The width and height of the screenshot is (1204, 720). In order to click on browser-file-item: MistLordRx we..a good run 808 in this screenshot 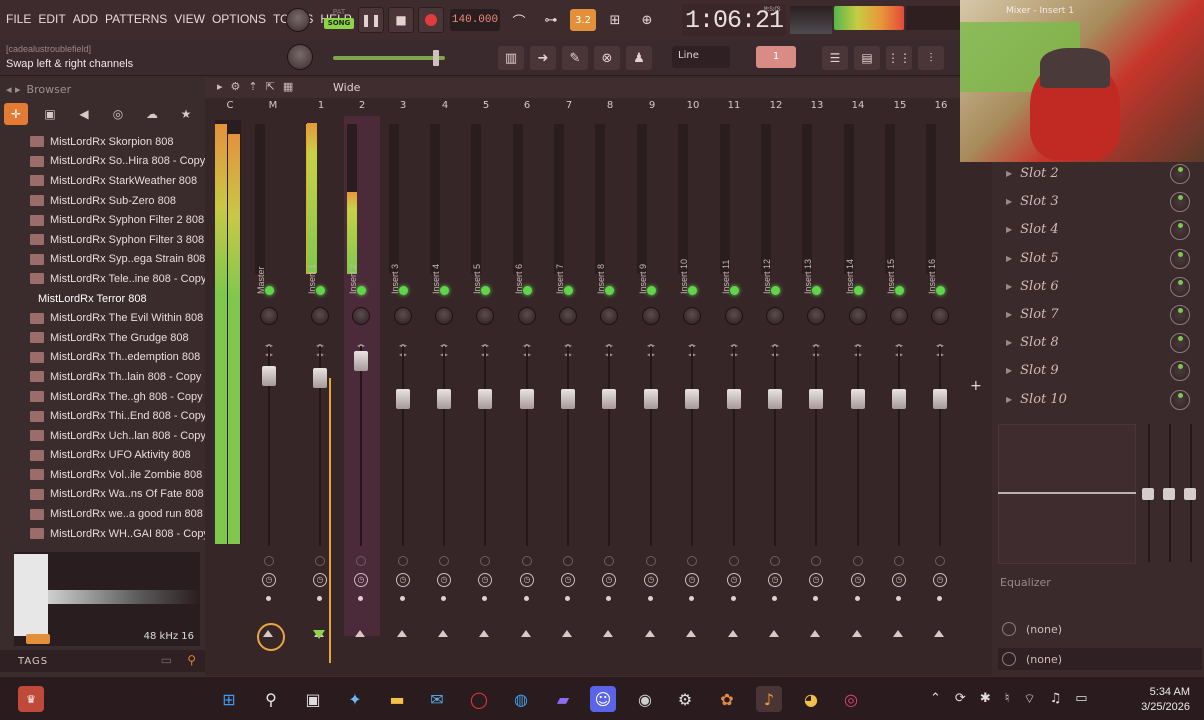, I will do `click(102, 514)`.